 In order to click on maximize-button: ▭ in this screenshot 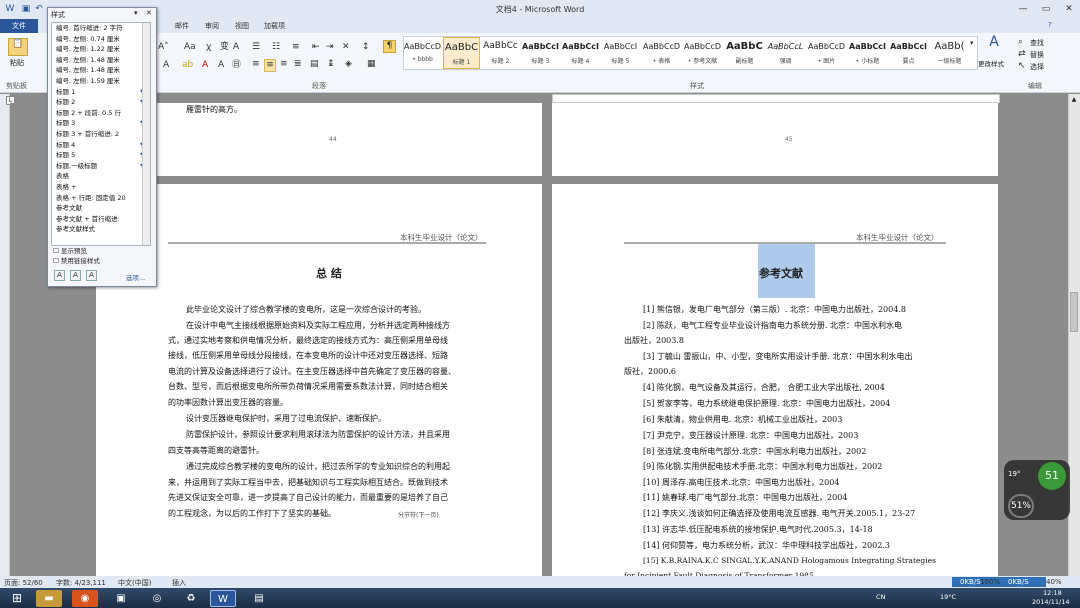, I will do `click(1046, 9)`.